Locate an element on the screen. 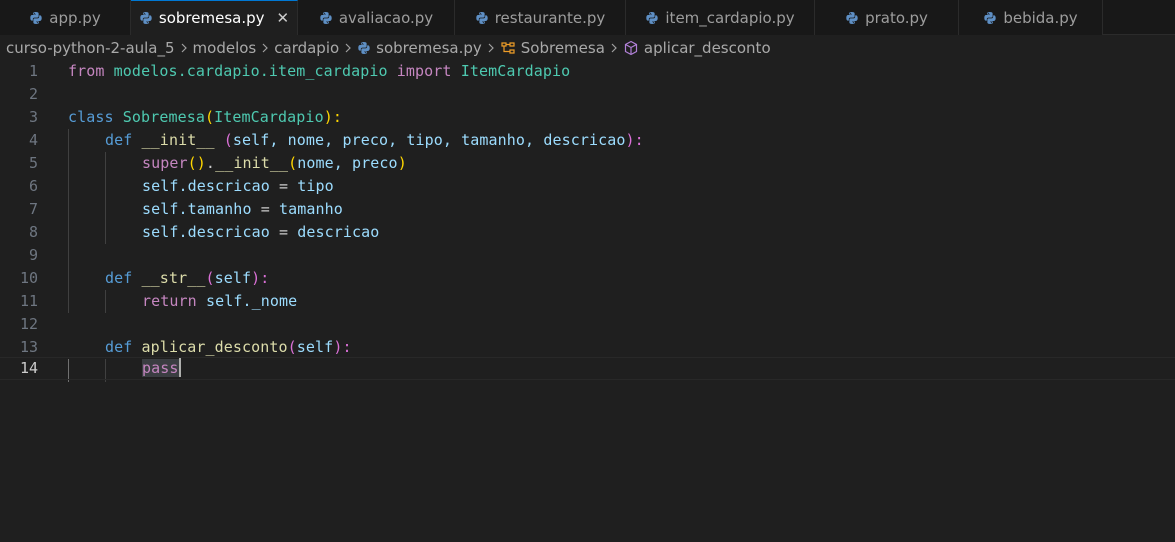  line-number: 2 is located at coordinates (33, 94).